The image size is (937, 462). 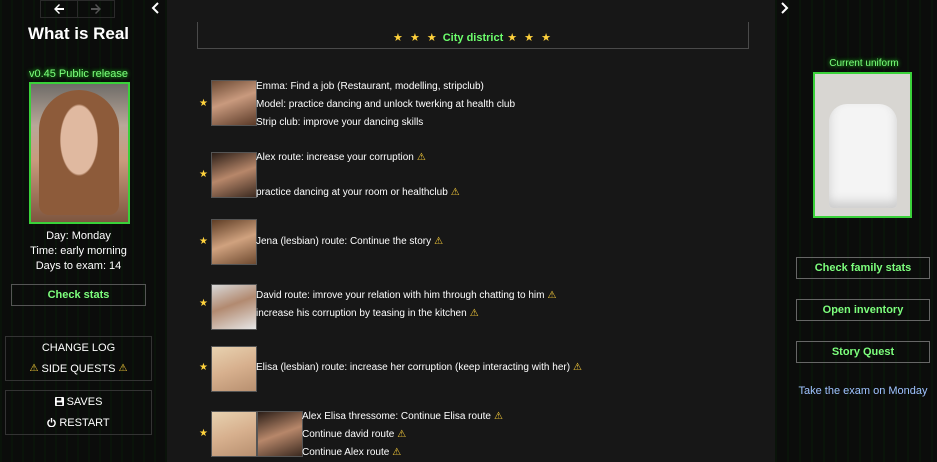 What do you see at coordinates (234, 242) in the screenshot?
I see `jena-thumbnail` at bounding box center [234, 242].